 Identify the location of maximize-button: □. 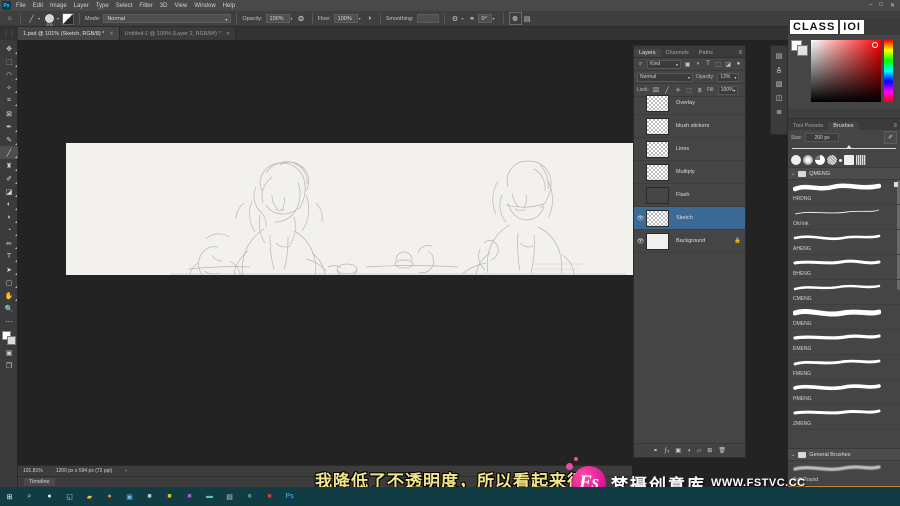
(881, 5).